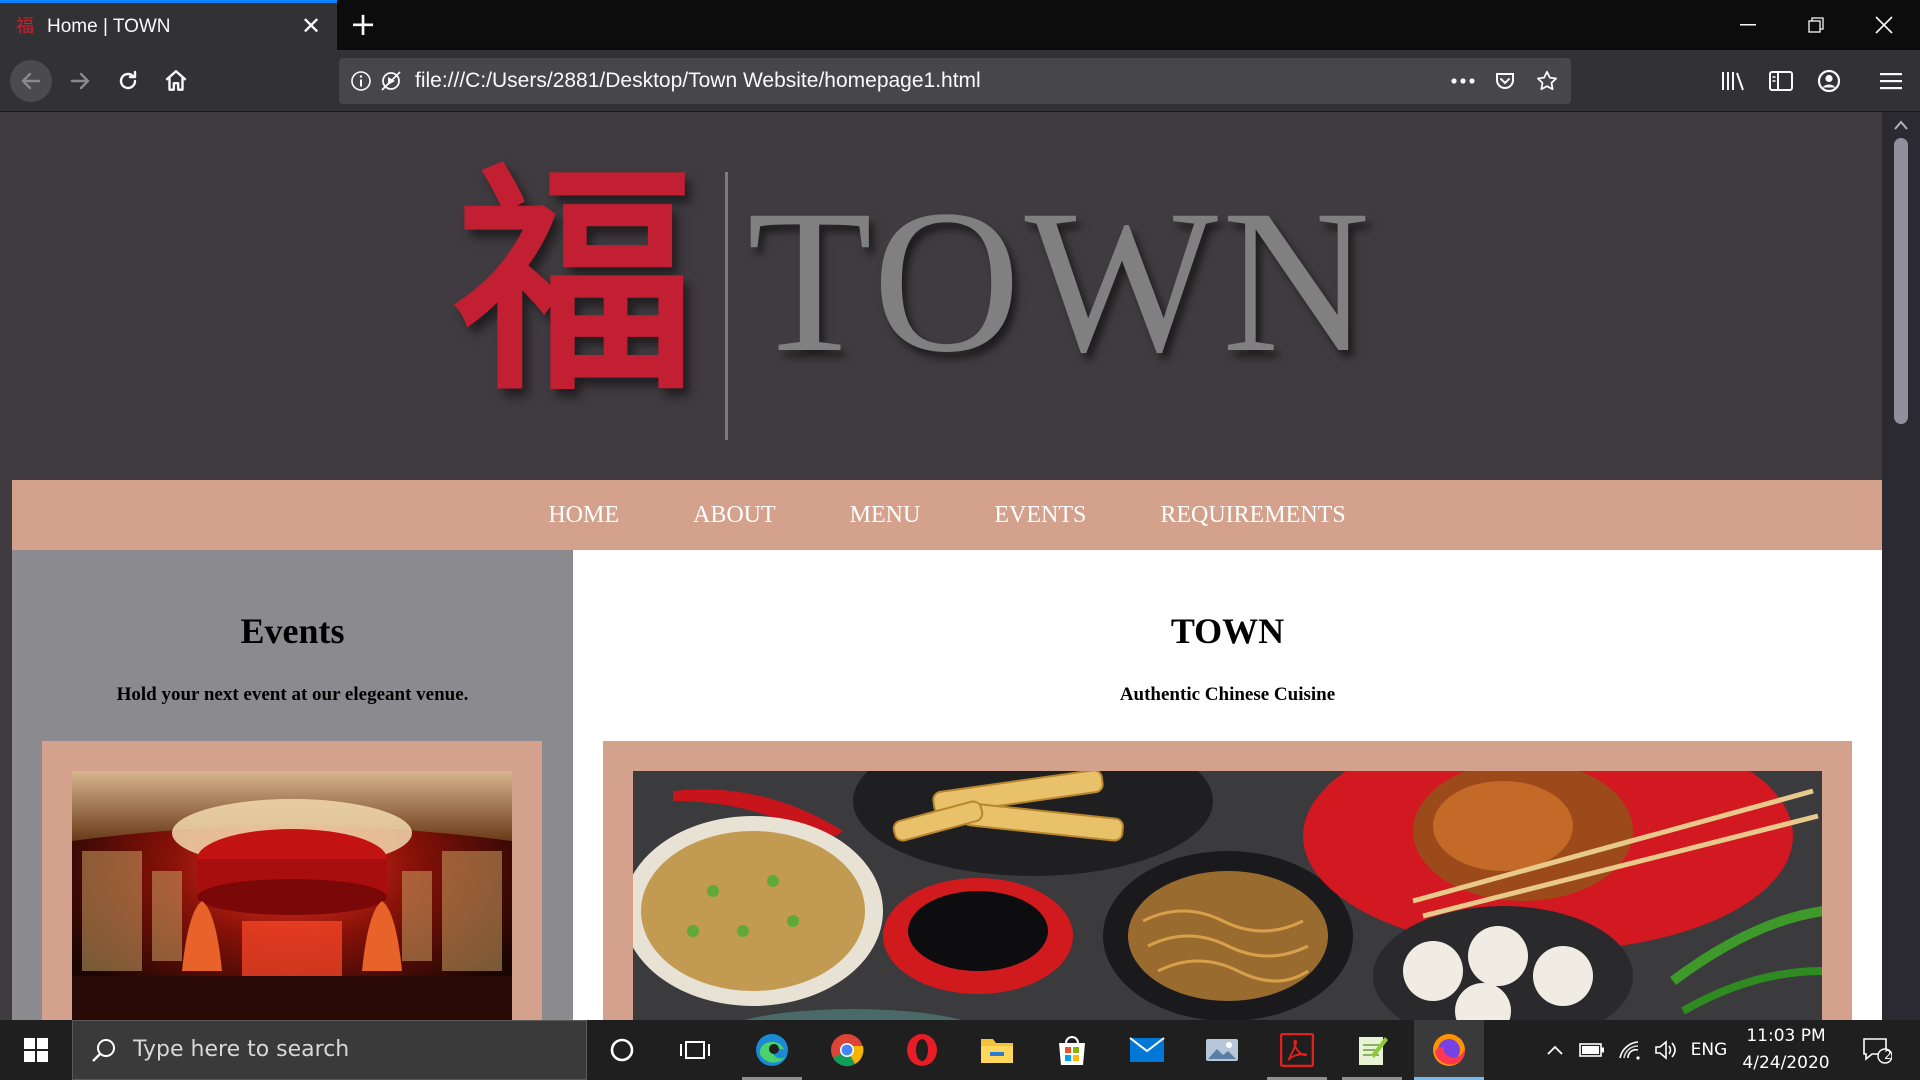 This screenshot has width=1920, height=1080. Describe the element at coordinates (1147, 1050) in the screenshot. I see `mail-icon` at that location.